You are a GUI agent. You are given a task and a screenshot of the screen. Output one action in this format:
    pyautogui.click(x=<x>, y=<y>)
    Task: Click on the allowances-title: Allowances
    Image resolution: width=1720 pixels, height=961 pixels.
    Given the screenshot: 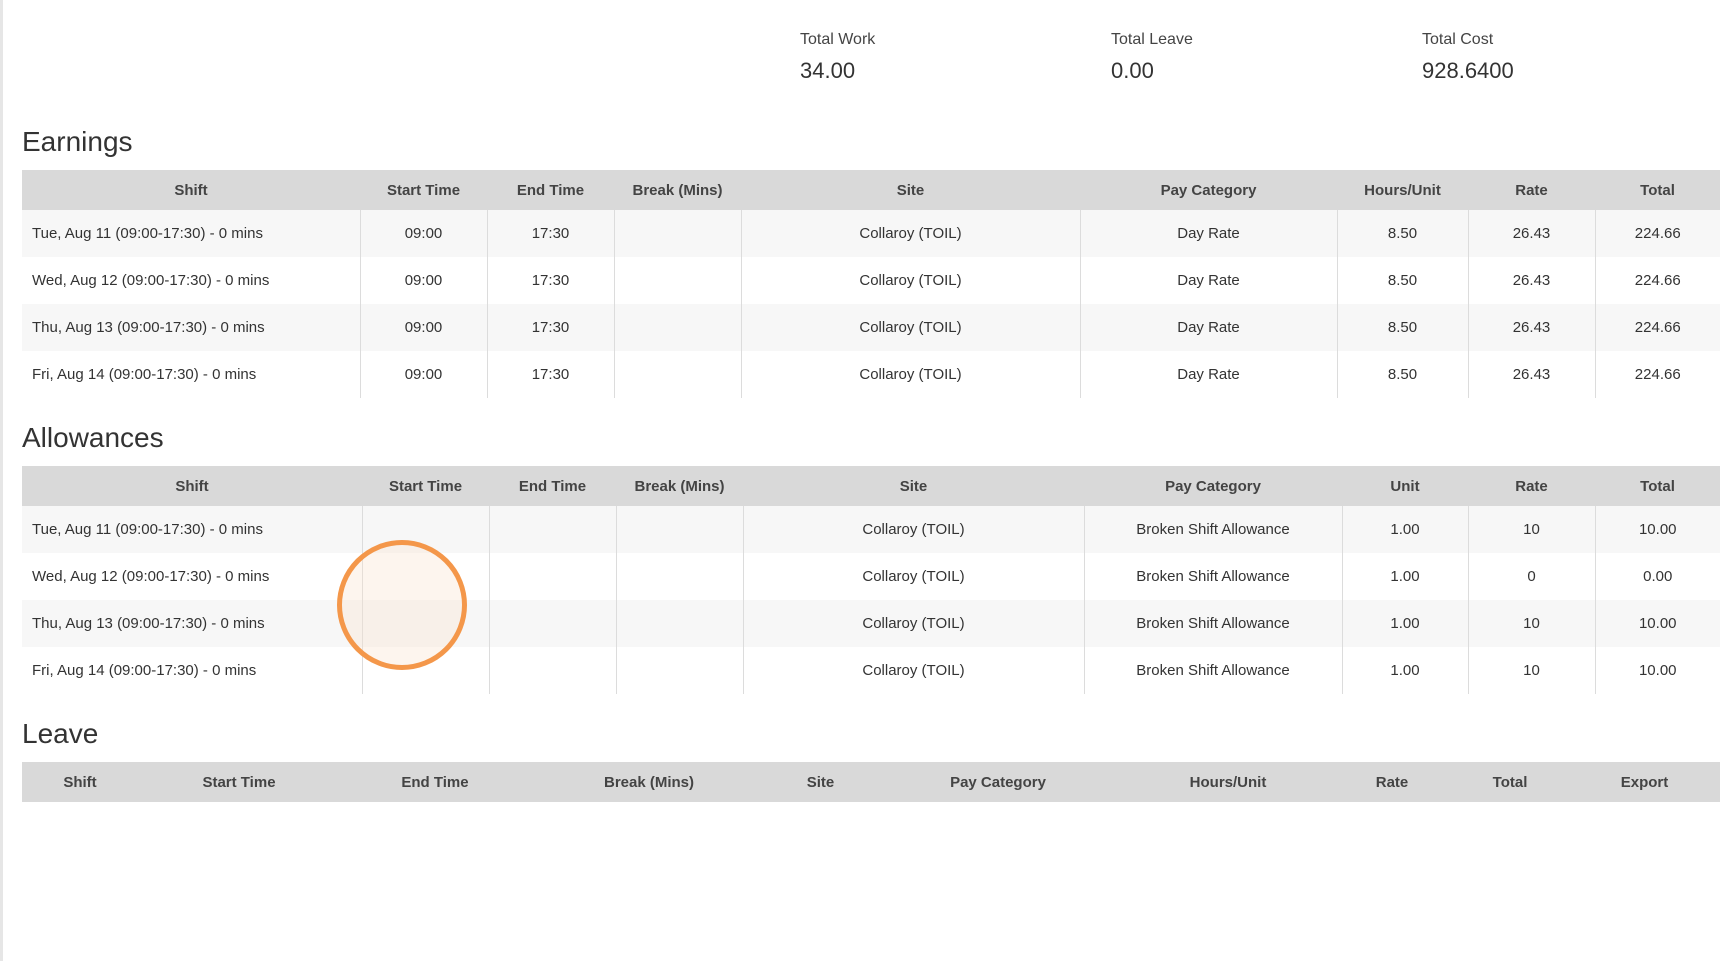 What is the action you would take?
    pyautogui.click(x=93, y=437)
    